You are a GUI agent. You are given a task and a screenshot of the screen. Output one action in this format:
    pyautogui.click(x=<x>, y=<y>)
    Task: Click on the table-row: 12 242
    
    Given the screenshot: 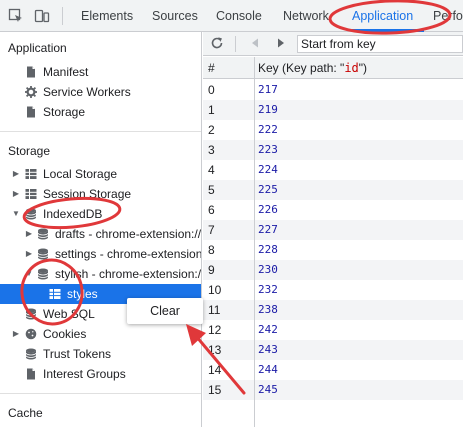 What is the action you would take?
    pyautogui.click(x=333, y=330)
    